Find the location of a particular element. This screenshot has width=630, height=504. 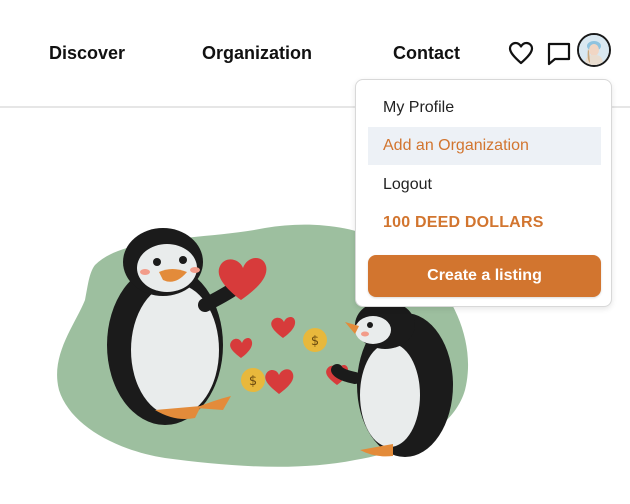

nav-link-discover: Discover is located at coordinates (87, 53).